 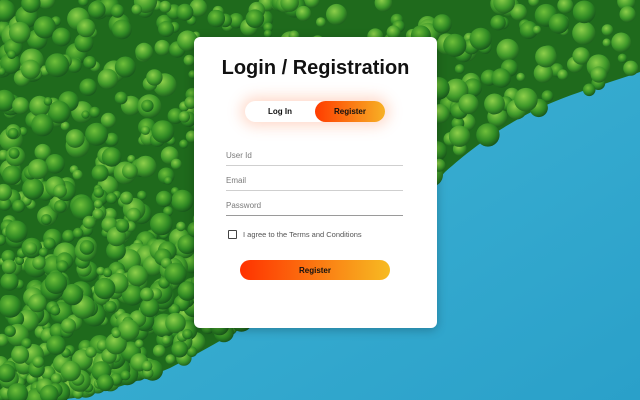 I want to click on tab-log-in: Log In, so click(x=280, y=111).